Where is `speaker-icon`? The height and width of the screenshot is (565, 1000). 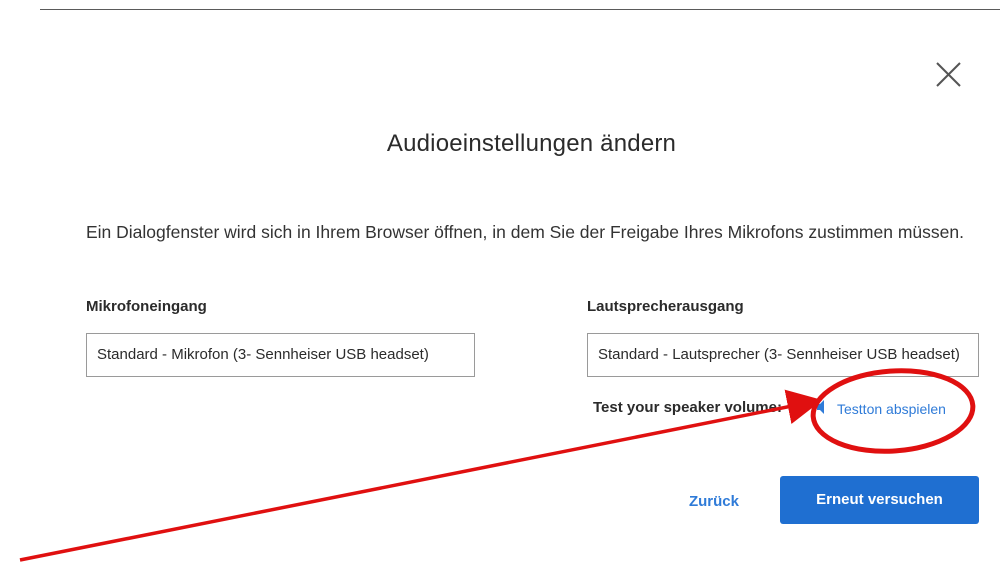 speaker-icon is located at coordinates (823, 409).